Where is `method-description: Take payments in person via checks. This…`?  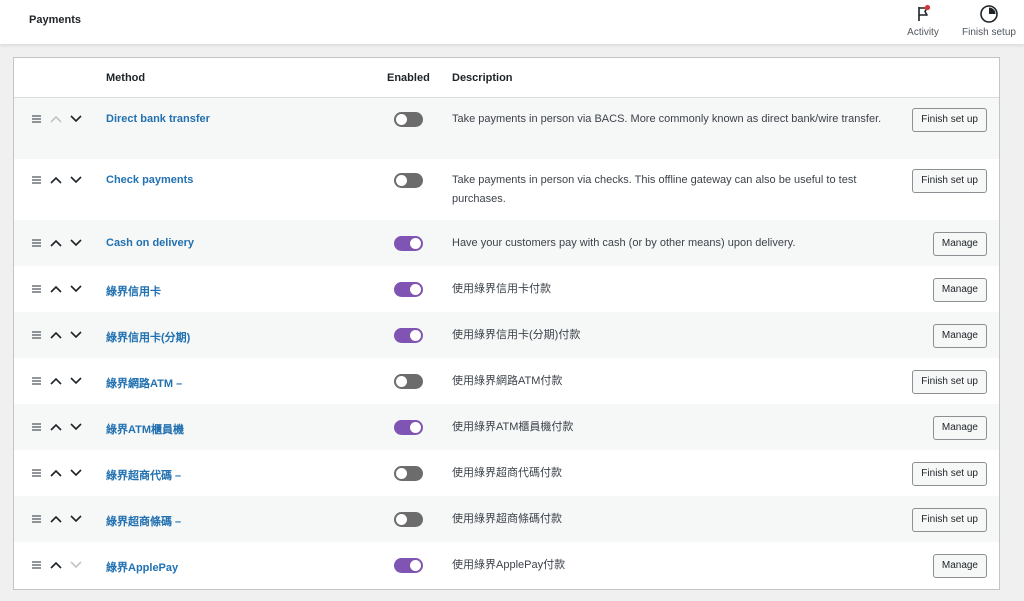
method-description: Take payments in person via checks. This… is located at coordinates (654, 189).